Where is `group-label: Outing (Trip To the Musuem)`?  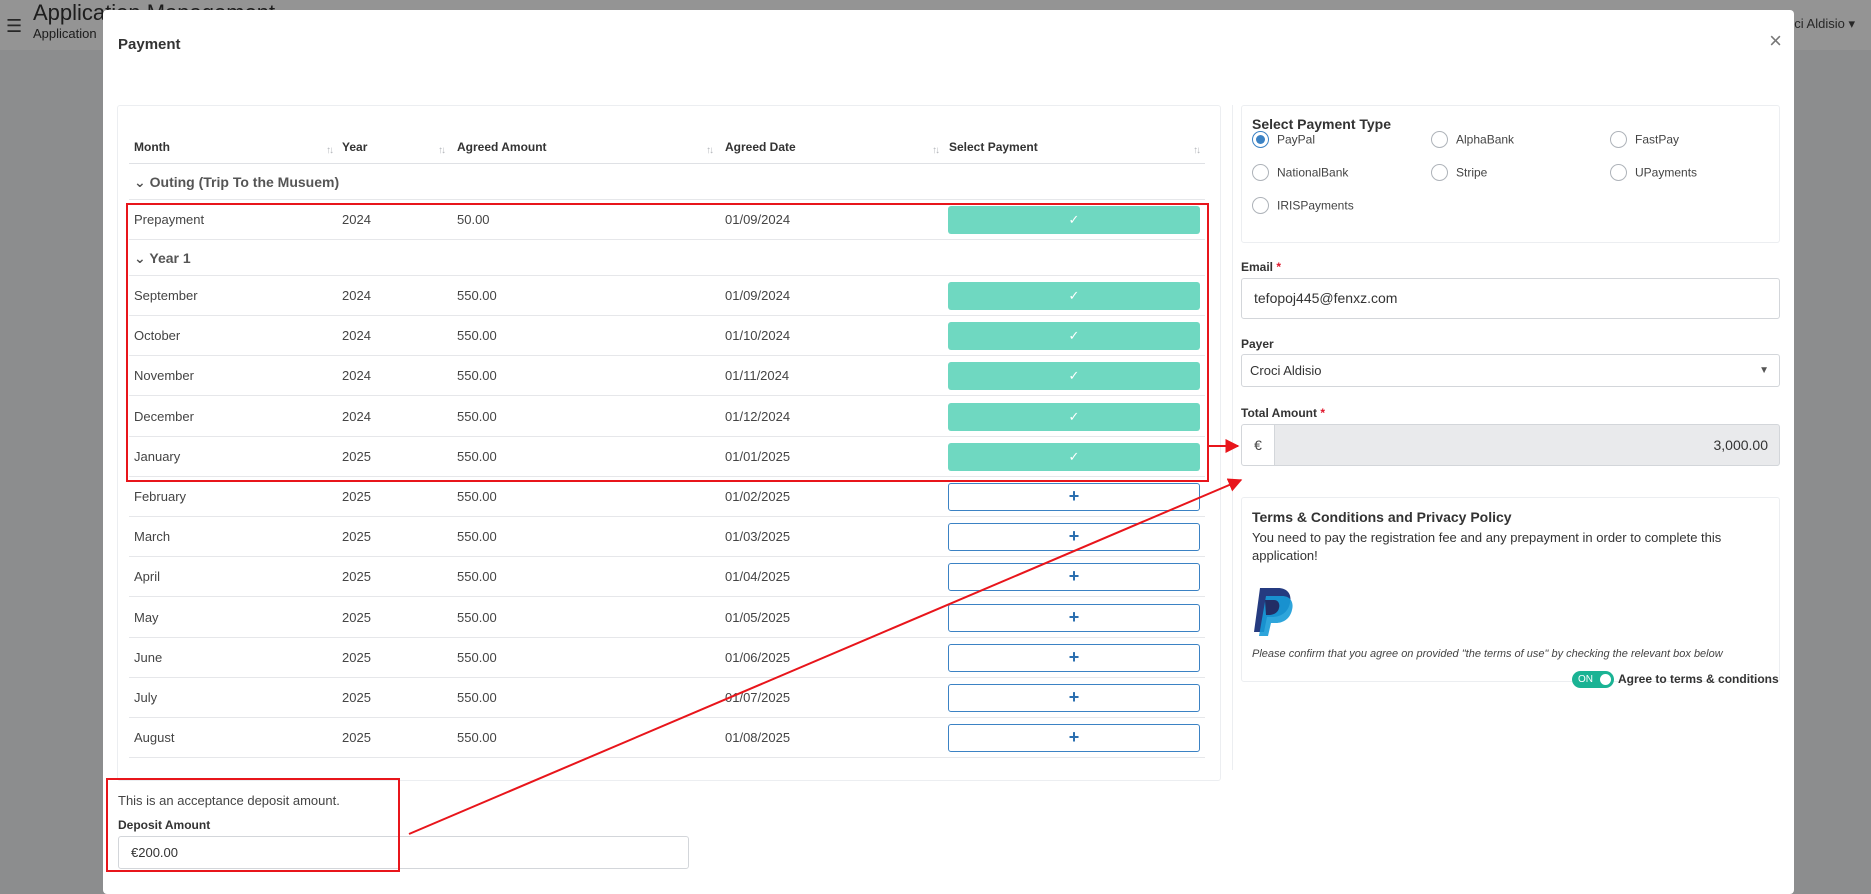 group-label: Outing (Trip To the Musuem) is located at coordinates (244, 182).